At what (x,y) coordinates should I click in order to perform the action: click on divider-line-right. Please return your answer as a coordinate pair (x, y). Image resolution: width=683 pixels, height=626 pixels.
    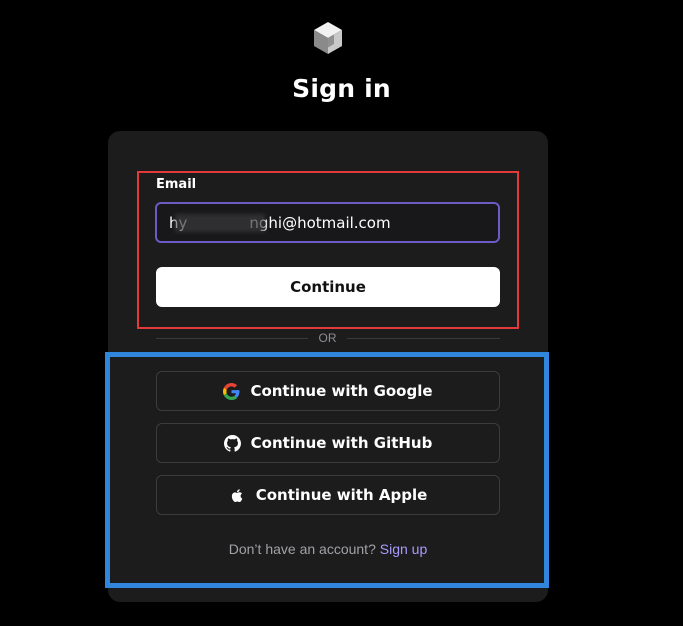
    Looking at the image, I should click on (423, 338).